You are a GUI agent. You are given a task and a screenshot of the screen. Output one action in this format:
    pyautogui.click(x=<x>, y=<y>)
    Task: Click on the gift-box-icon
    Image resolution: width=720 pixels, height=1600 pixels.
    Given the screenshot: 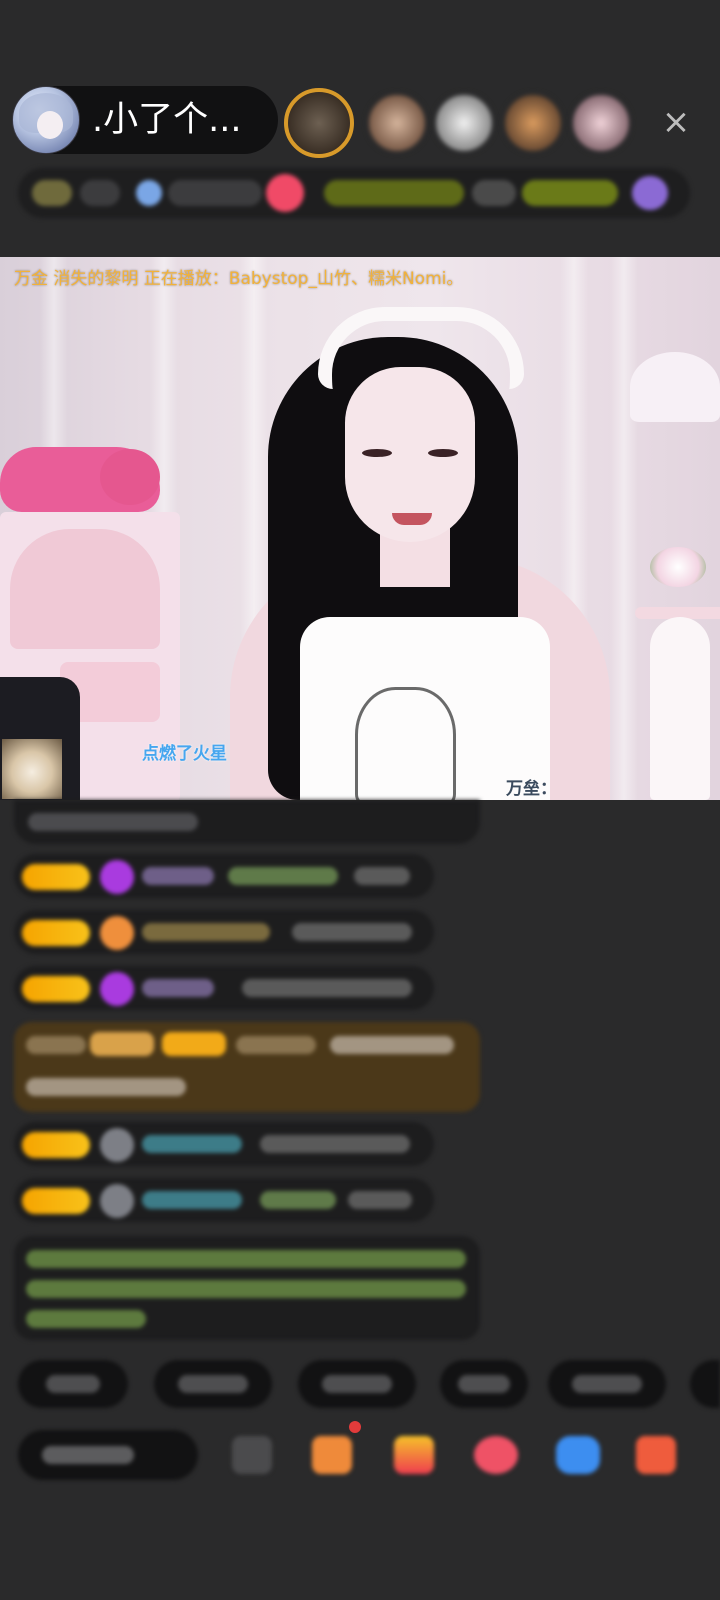 What is the action you would take?
    pyautogui.click(x=414, y=1455)
    